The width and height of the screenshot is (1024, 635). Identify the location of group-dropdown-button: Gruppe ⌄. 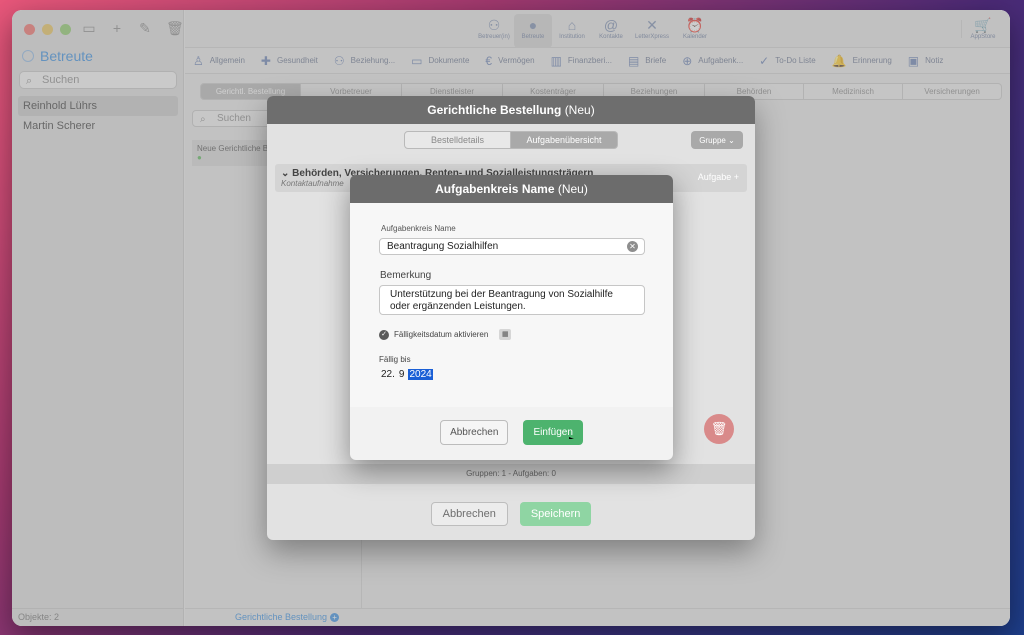
(717, 140).